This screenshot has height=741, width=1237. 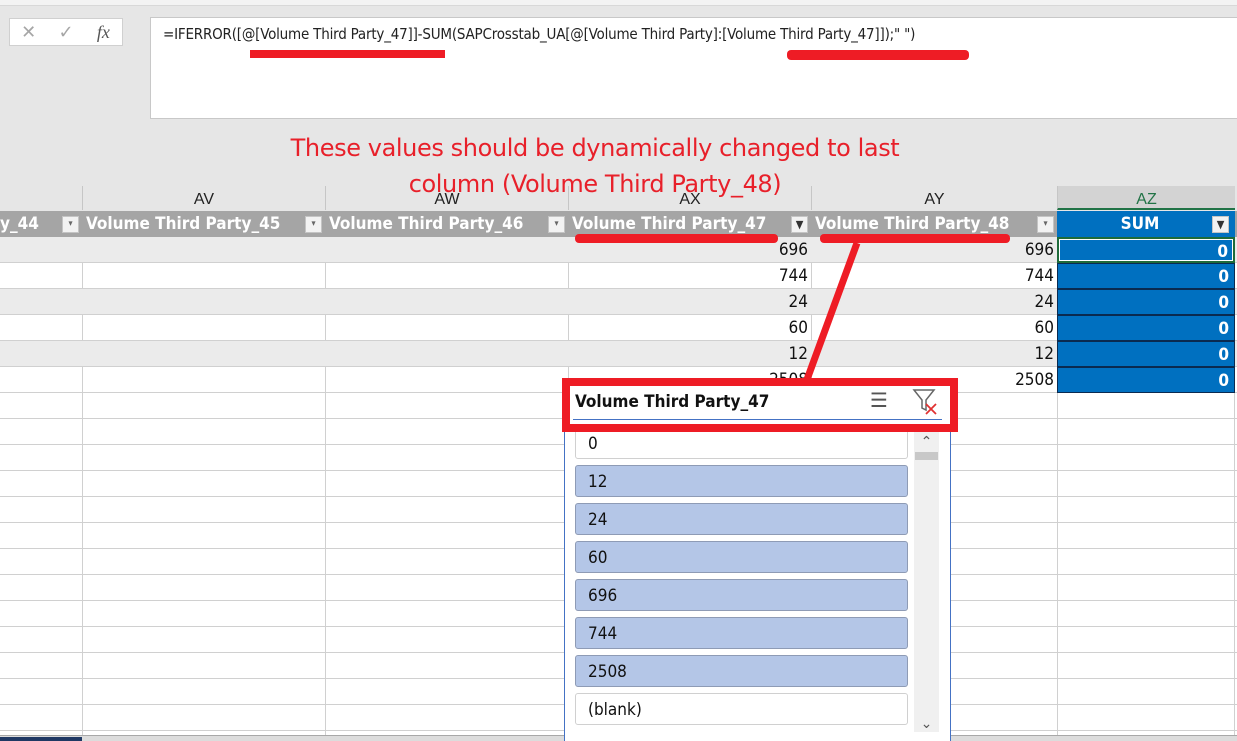 I want to click on slicer-item: 24, so click(x=741, y=519).